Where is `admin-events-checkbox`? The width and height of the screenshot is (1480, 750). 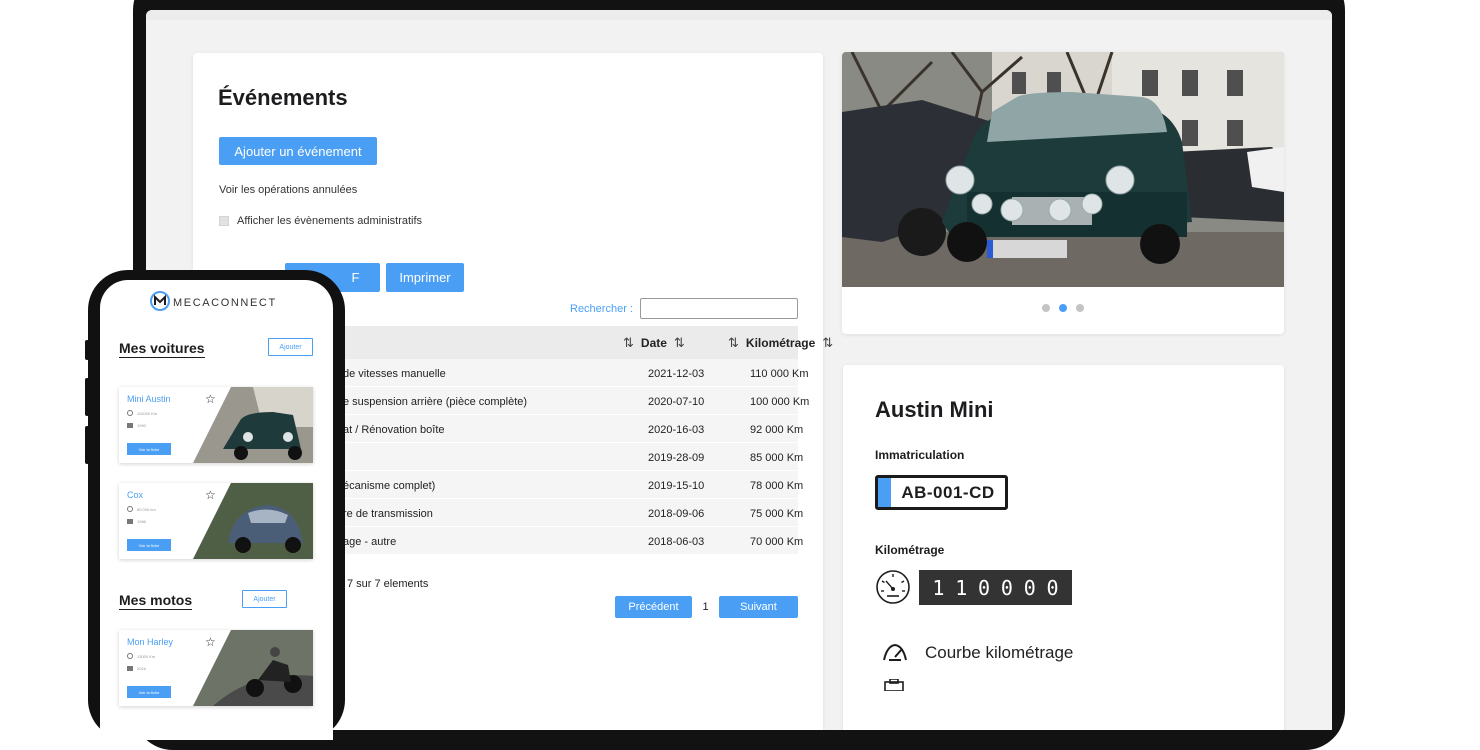
admin-events-checkbox is located at coordinates (224, 221).